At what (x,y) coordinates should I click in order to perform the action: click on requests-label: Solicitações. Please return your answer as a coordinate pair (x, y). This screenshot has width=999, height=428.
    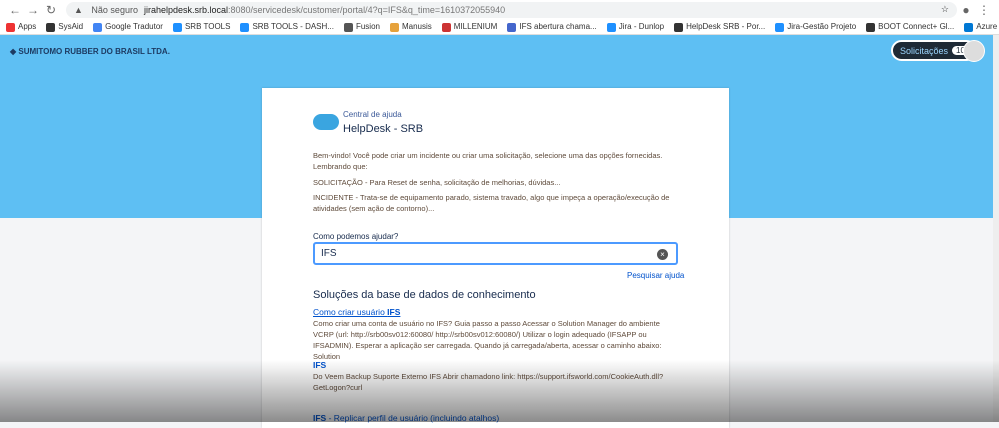
    Looking at the image, I should click on (924, 50).